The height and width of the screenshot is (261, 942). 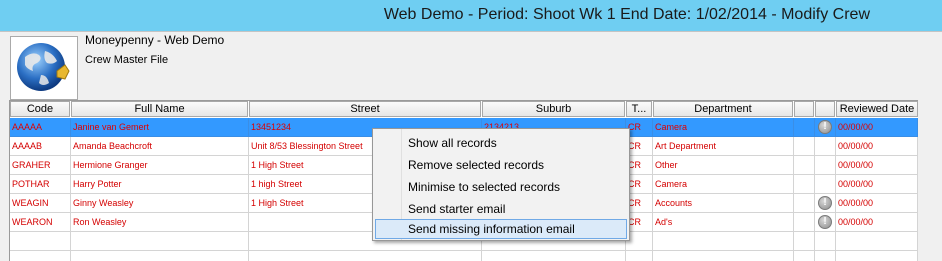 What do you see at coordinates (44, 68) in the screenshot?
I see `globe-logo` at bounding box center [44, 68].